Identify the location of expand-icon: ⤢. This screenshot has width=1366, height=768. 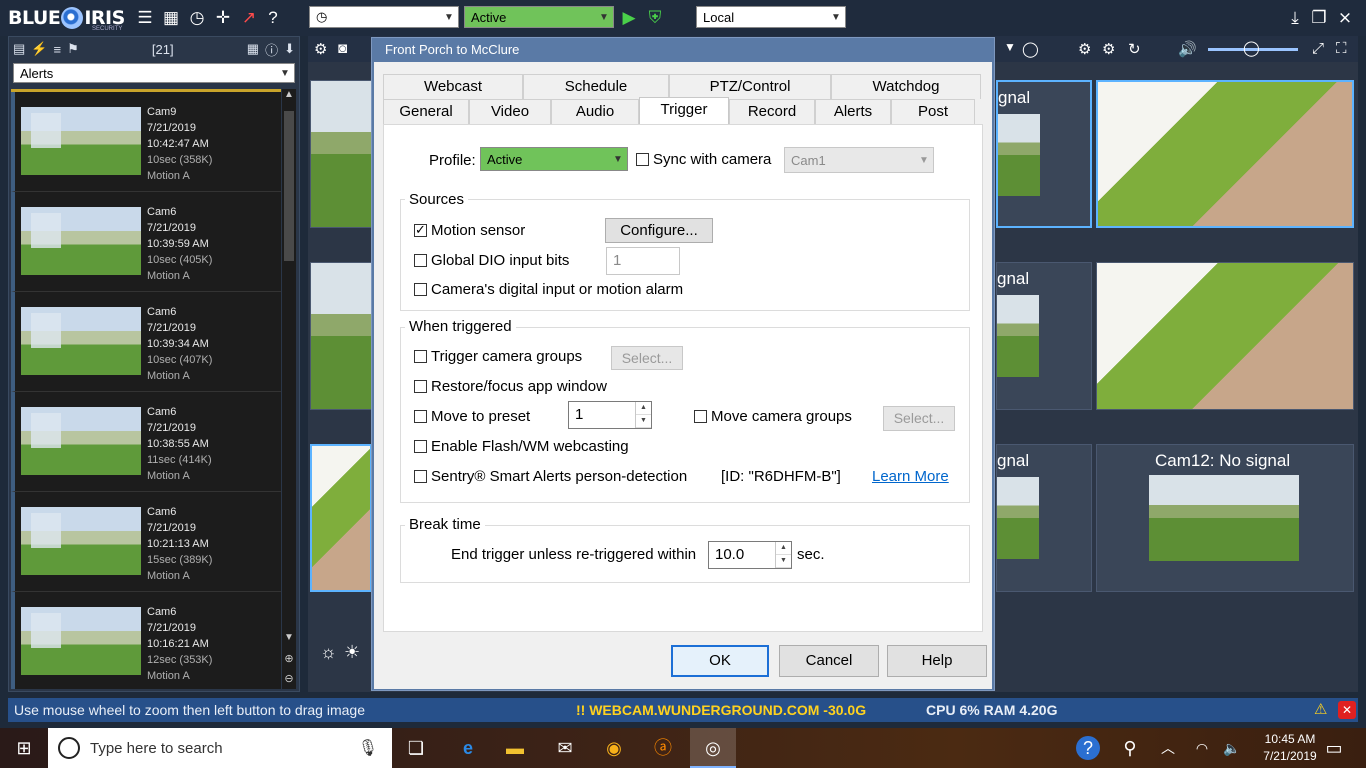
(1318, 48).